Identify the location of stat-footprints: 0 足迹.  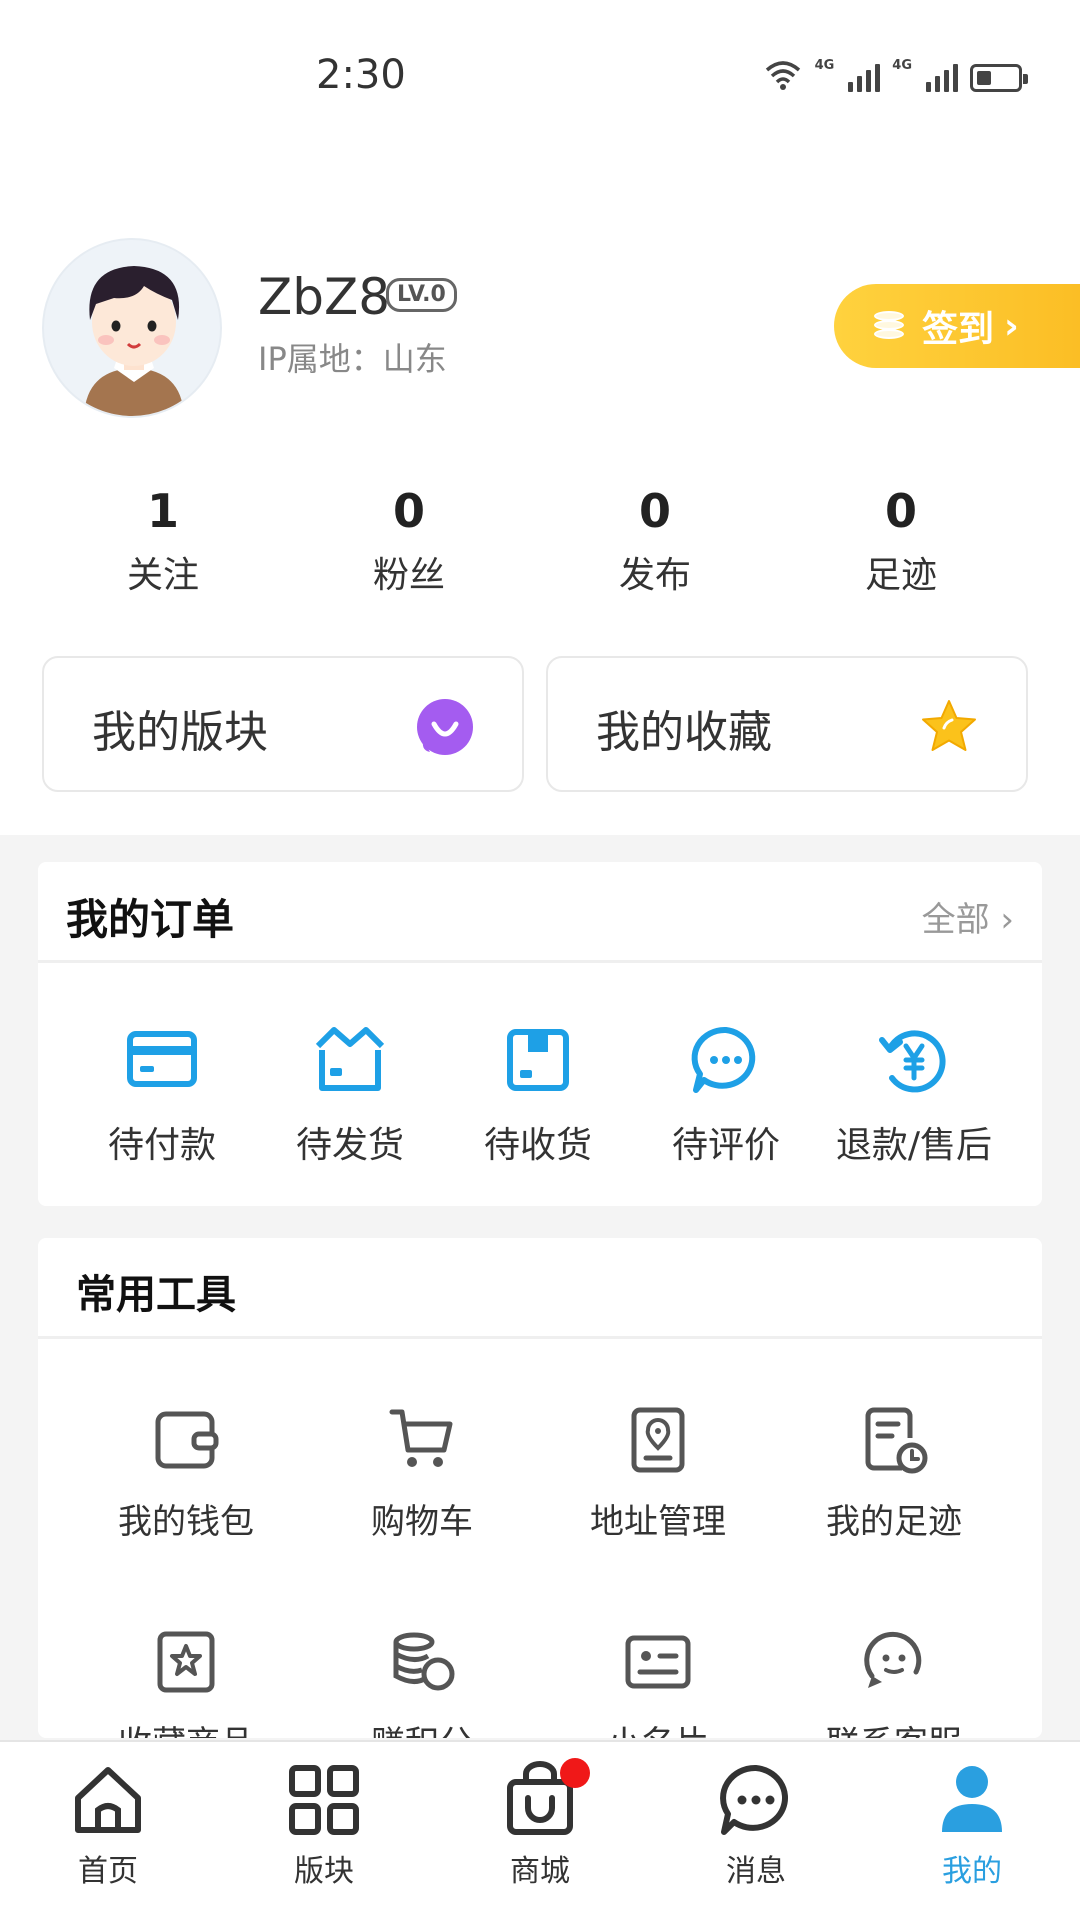
(901, 540).